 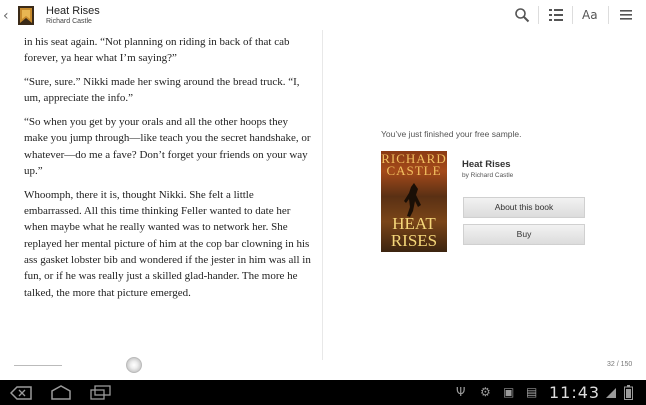 I want to click on sync-icon: ⚙, so click(x=485, y=392).